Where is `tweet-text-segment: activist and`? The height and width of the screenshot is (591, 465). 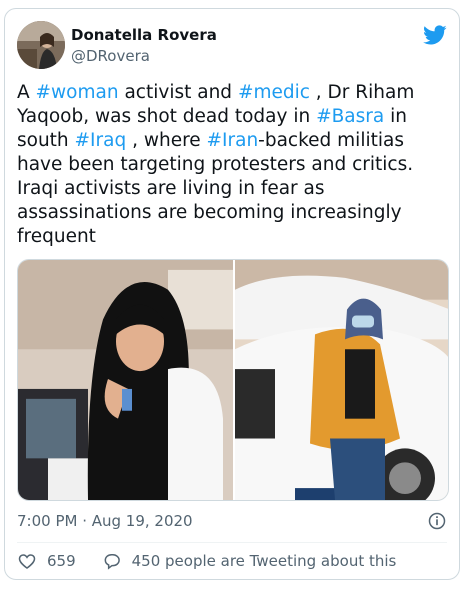 tweet-text-segment: activist and is located at coordinates (178, 92).